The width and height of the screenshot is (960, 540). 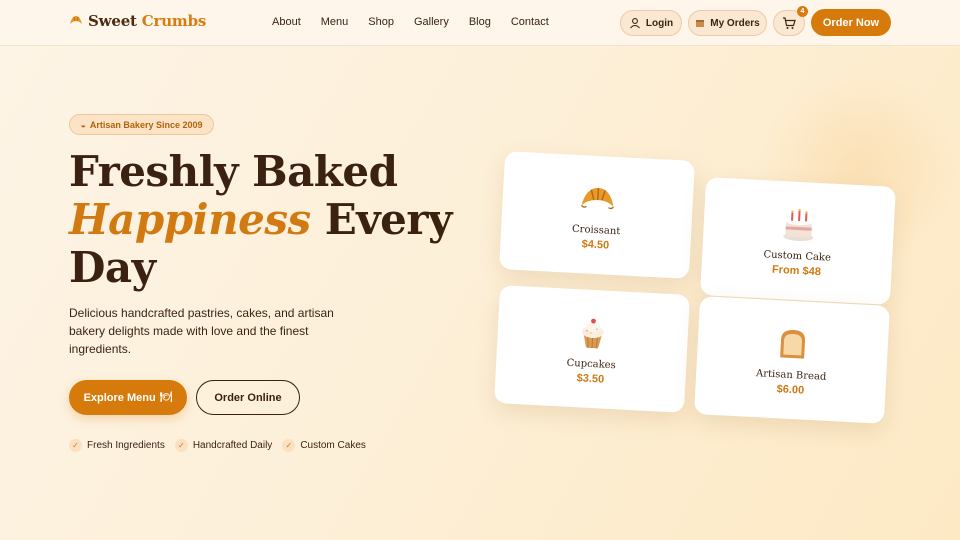 I want to click on order-online-button: Order Online, so click(x=248, y=397).